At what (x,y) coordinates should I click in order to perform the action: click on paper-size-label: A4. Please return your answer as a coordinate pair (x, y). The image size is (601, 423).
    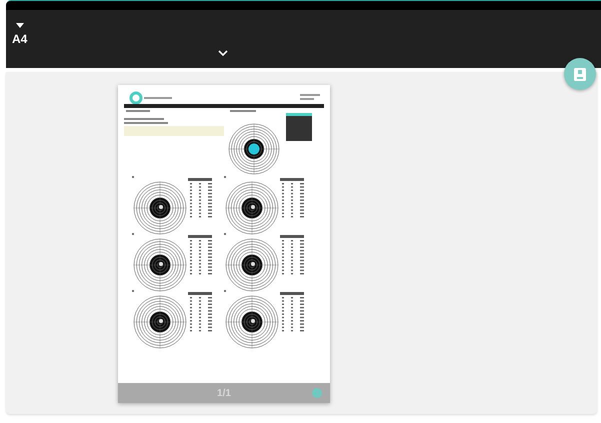
    Looking at the image, I should click on (20, 39).